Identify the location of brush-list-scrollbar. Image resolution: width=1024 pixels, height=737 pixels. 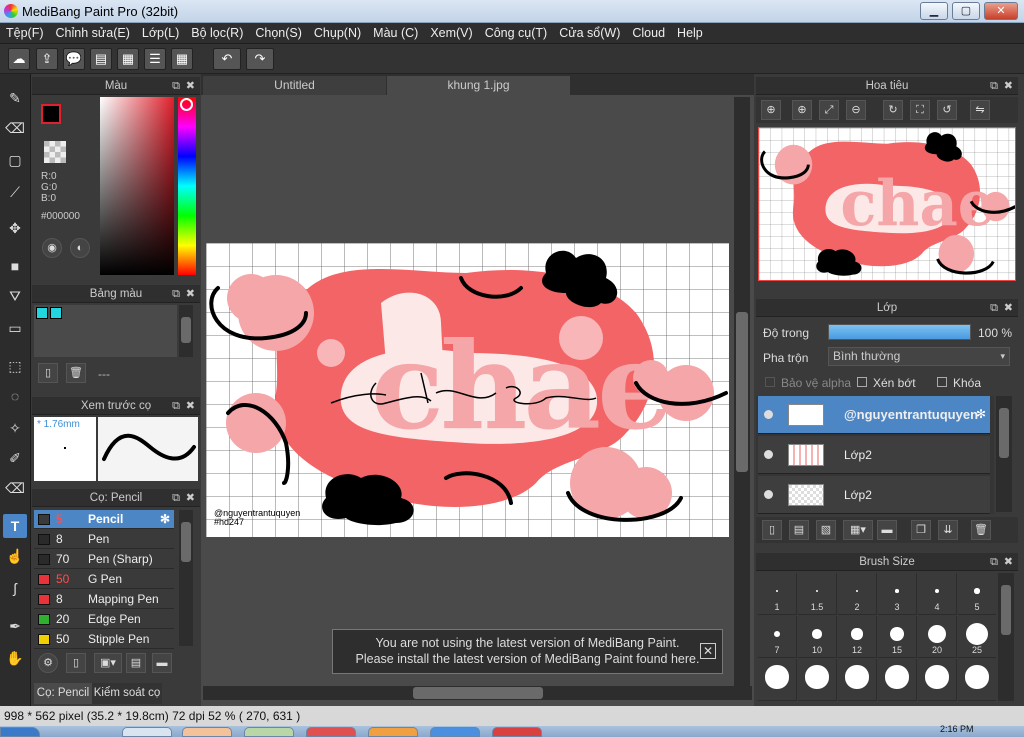
(186, 578).